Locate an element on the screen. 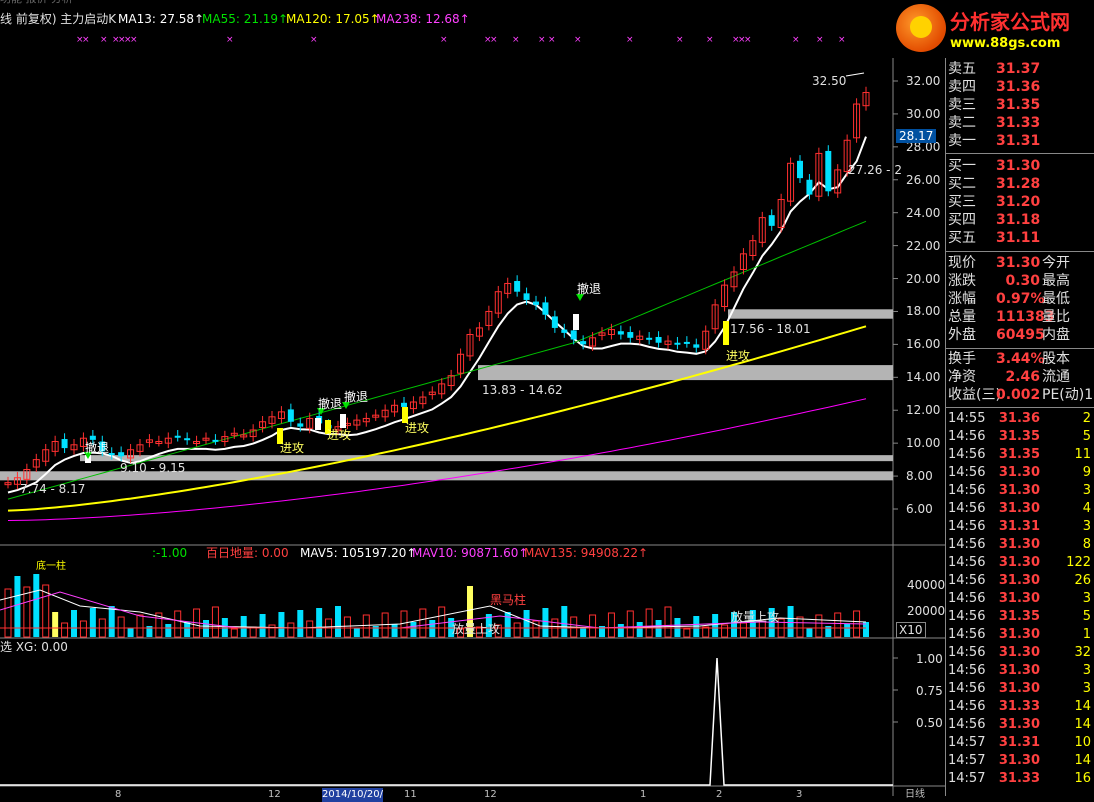 This screenshot has width=1094, height=802. high-label: 32.50 is located at coordinates (829, 81).